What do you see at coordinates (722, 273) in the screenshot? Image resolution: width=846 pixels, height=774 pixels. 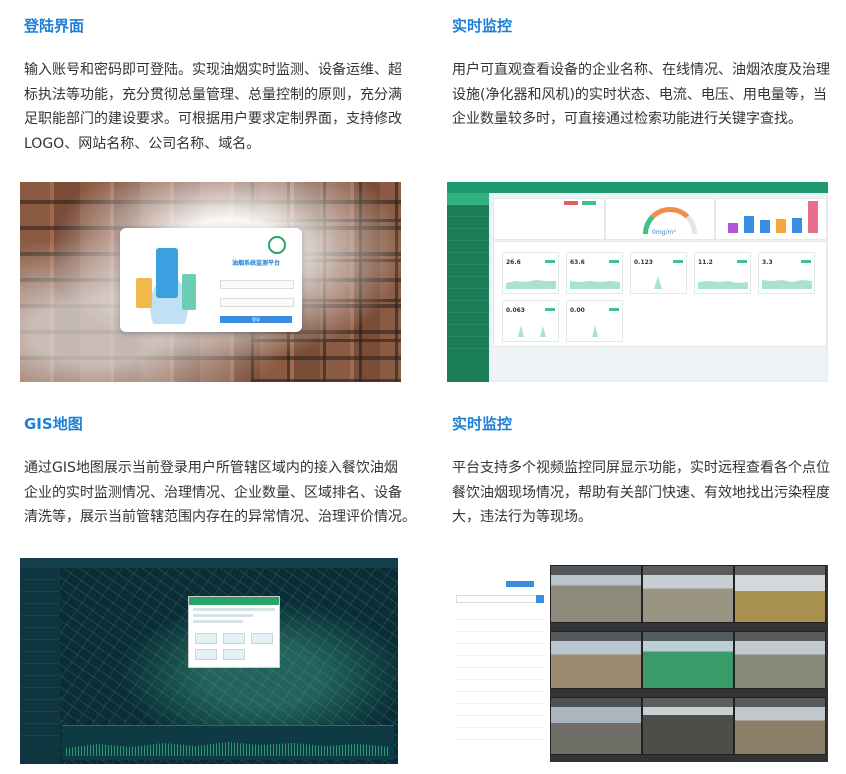 I see `sensor-card: 11.2` at bounding box center [722, 273].